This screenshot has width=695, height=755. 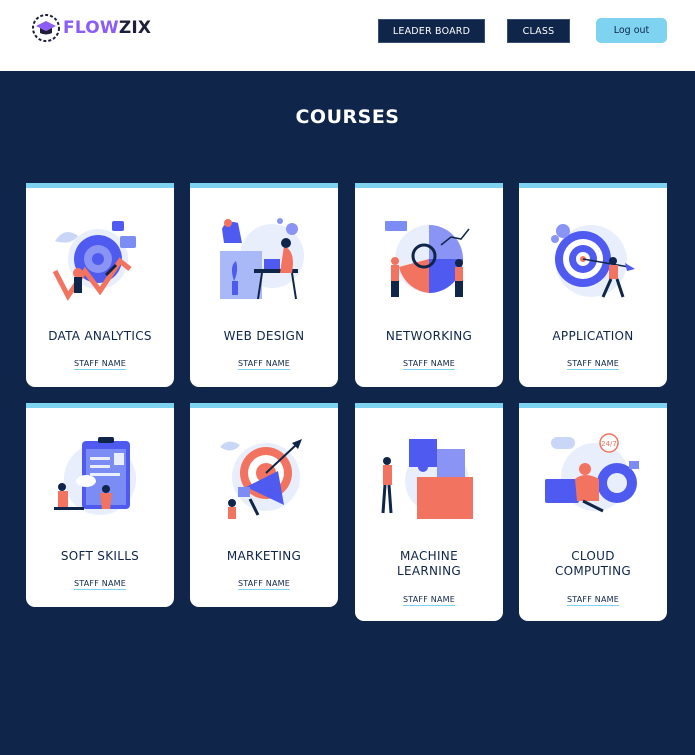 What do you see at coordinates (347, 117) in the screenshot?
I see `page-title: COURSES` at bounding box center [347, 117].